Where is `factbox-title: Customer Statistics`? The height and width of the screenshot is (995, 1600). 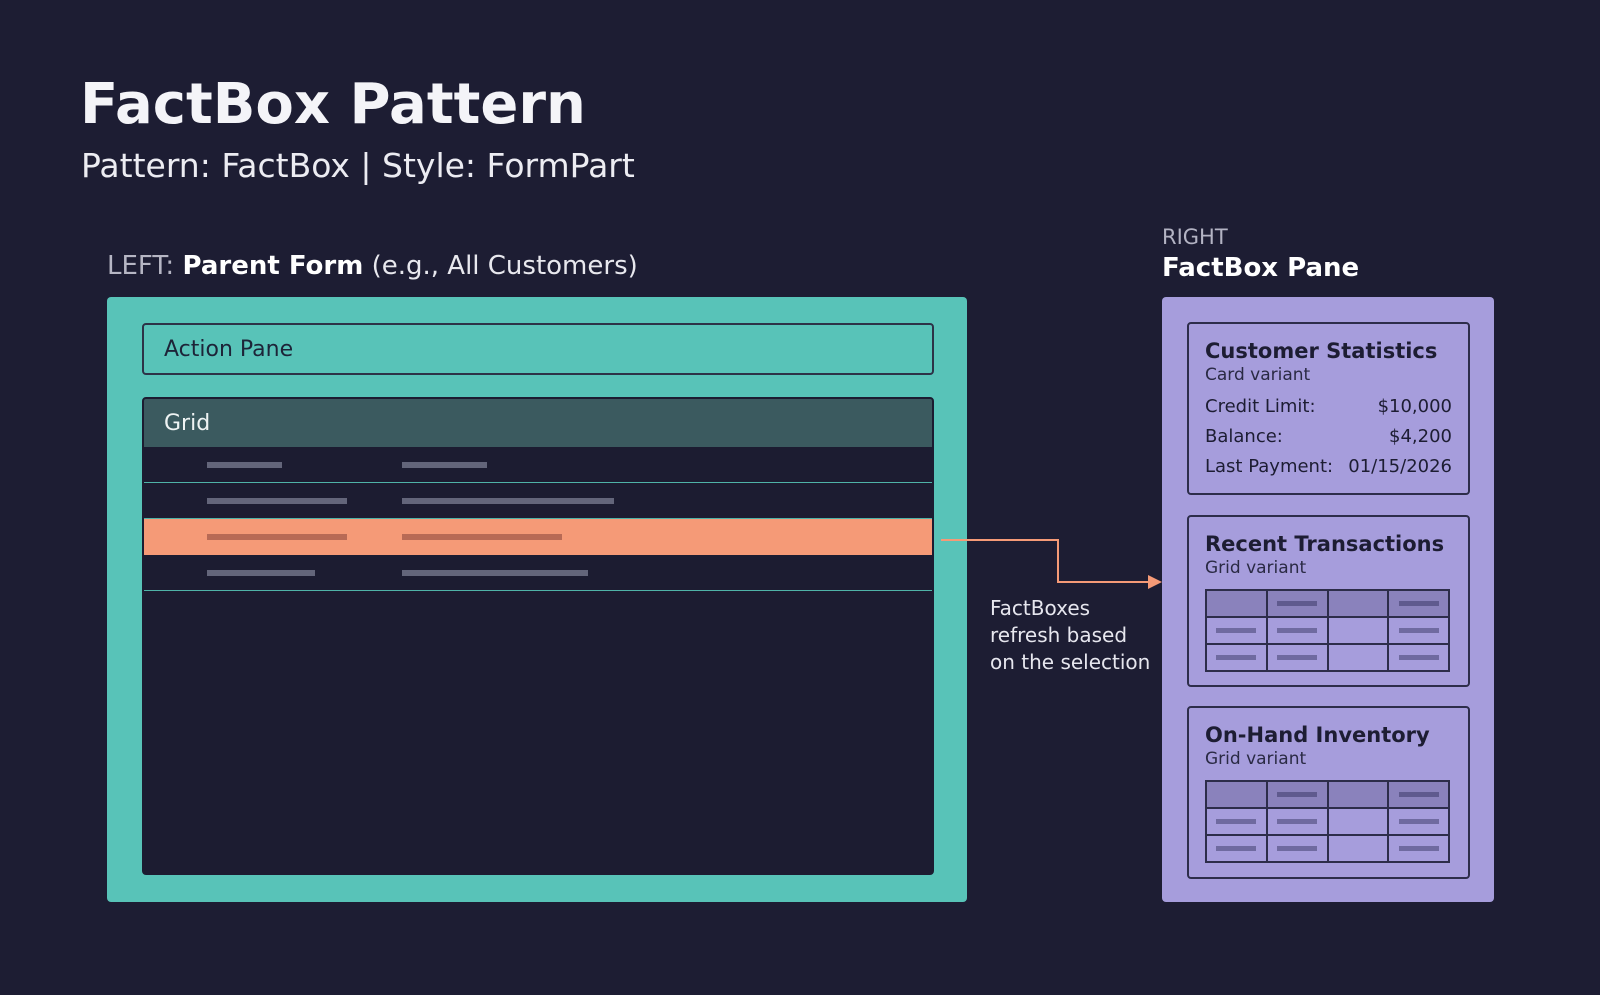 factbox-title: Customer Statistics is located at coordinates (1321, 351).